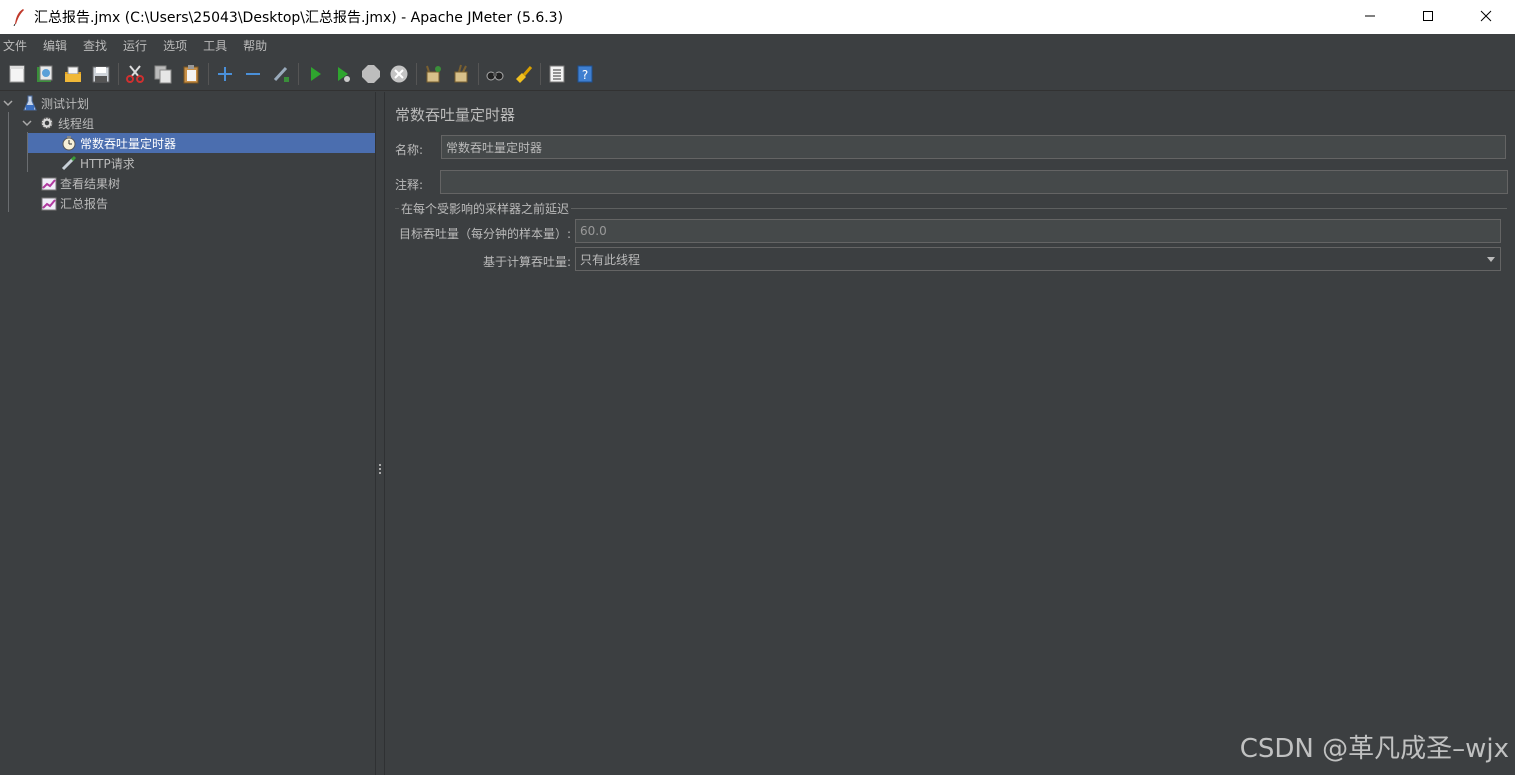 The height and width of the screenshot is (775, 1515). I want to click on templates-button, so click(45, 74).